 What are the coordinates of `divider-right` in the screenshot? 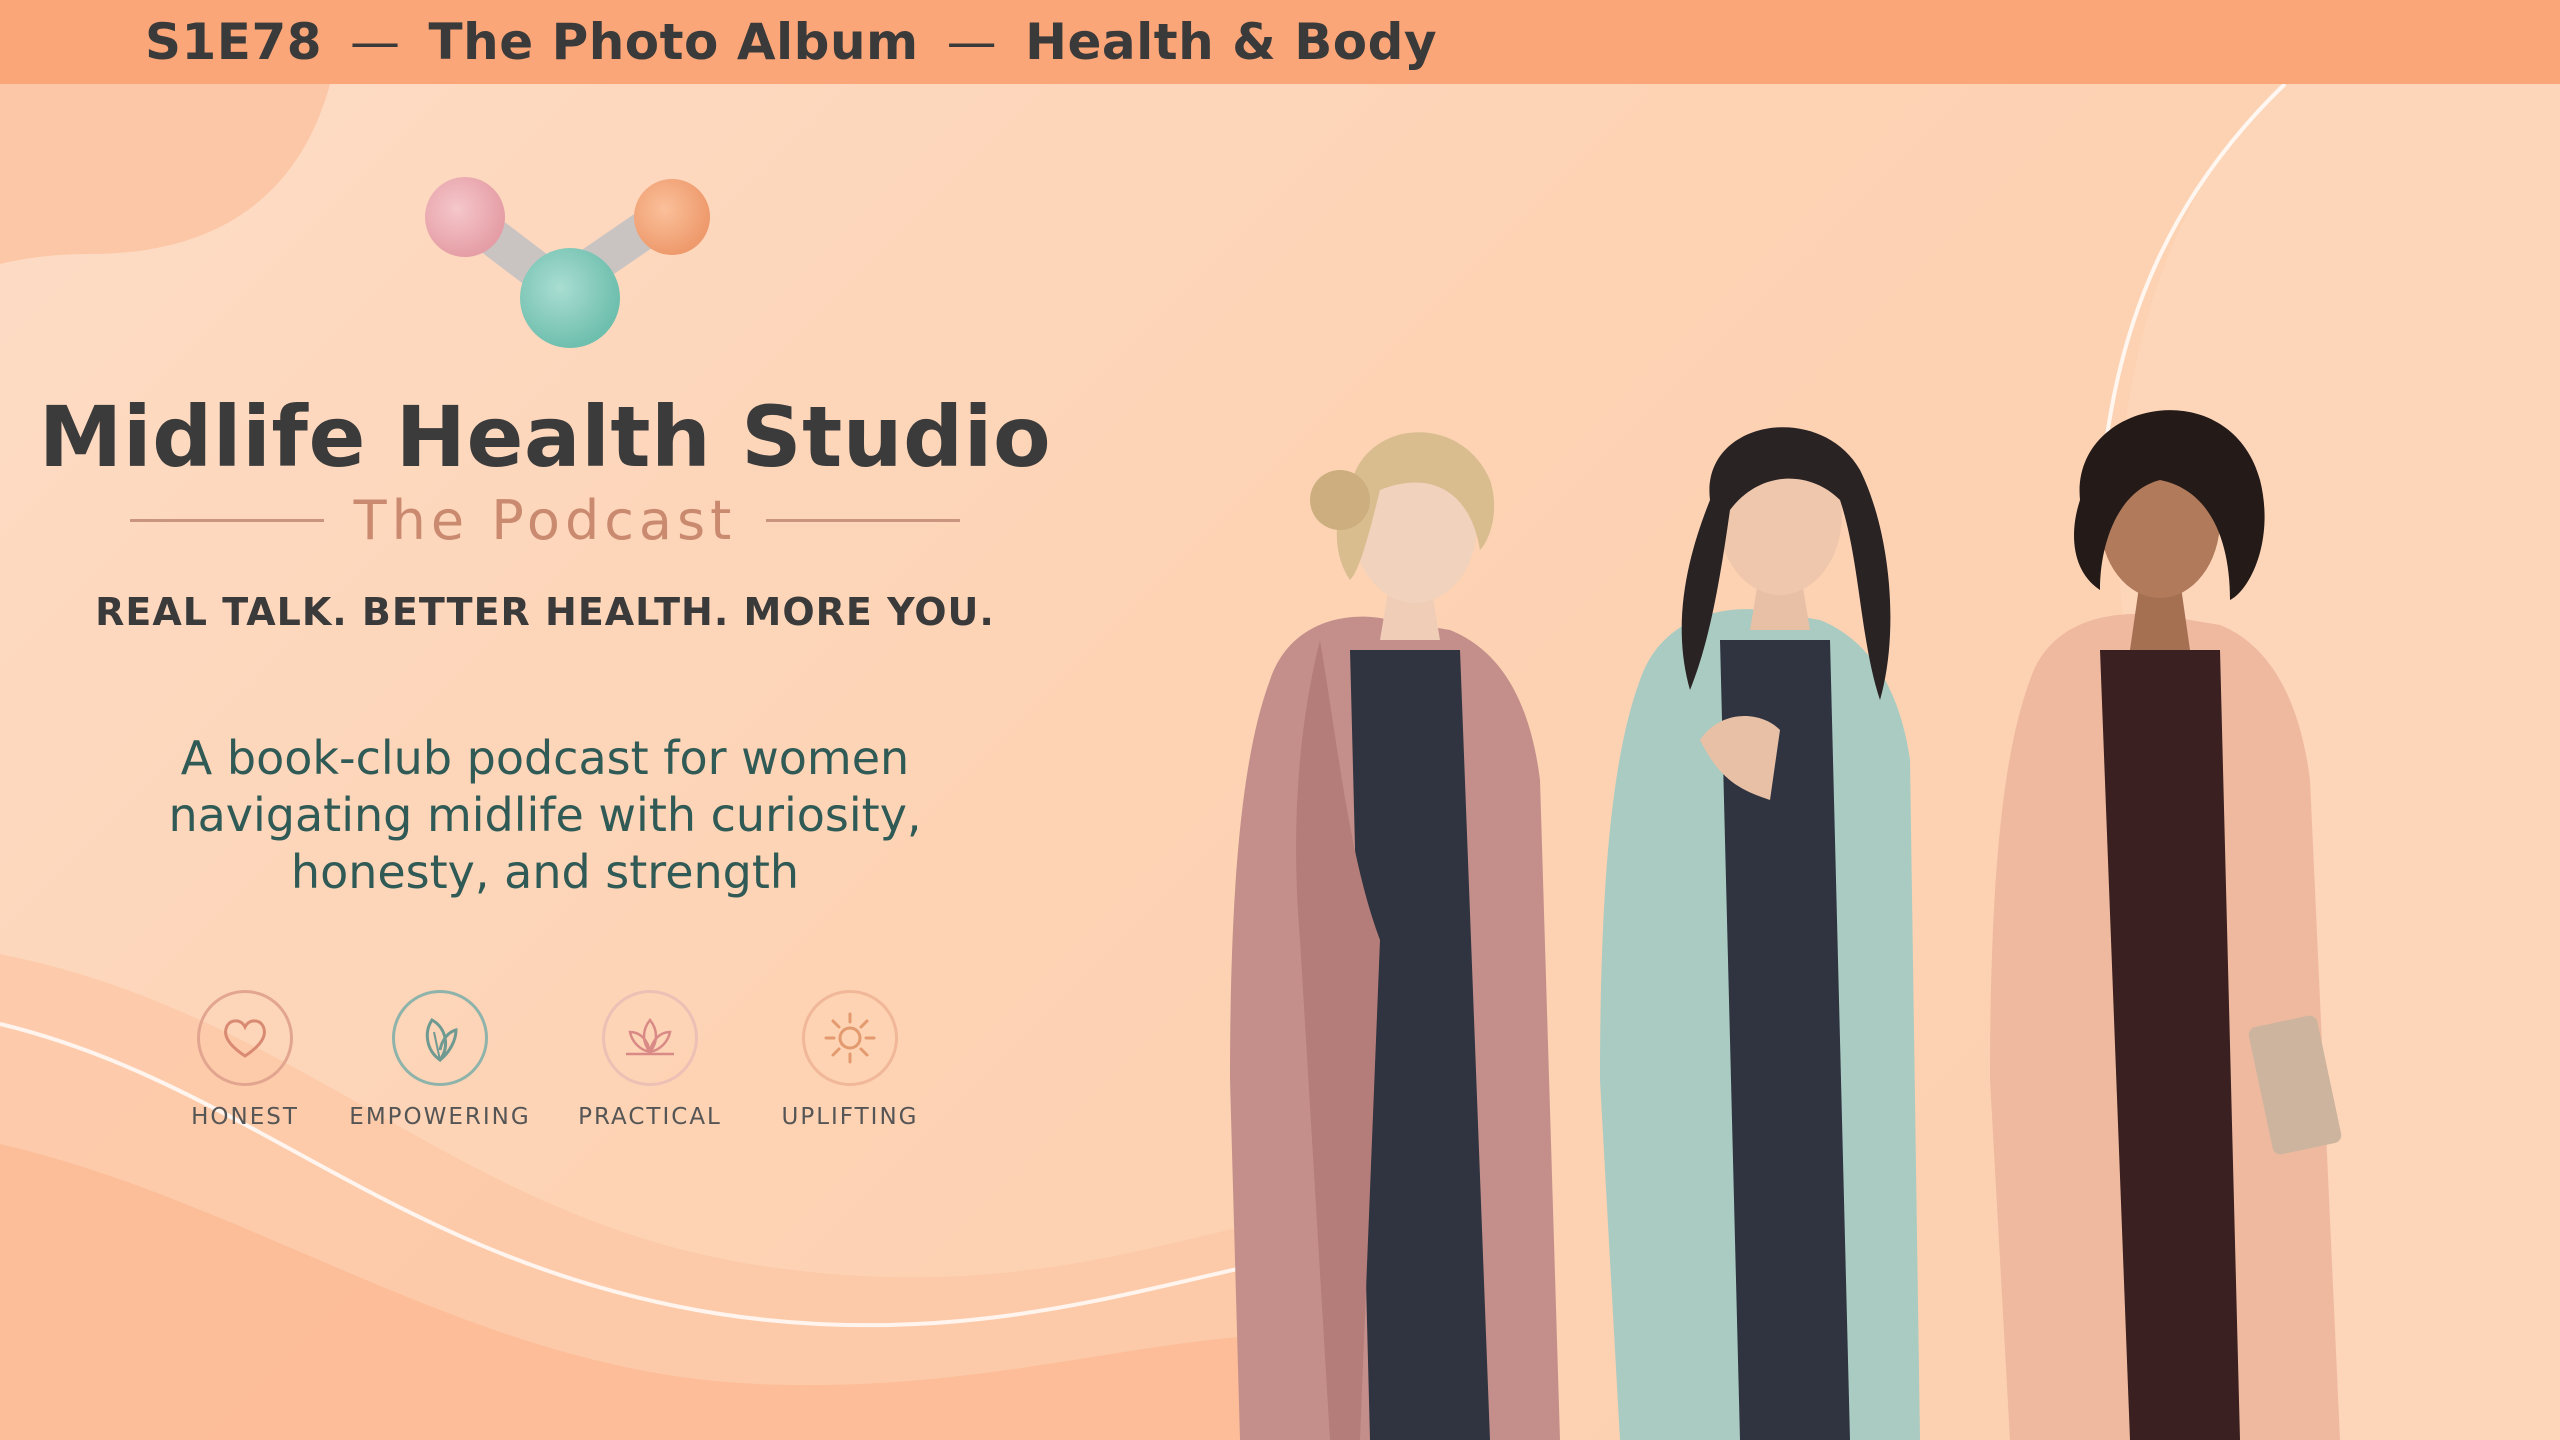 It's located at (863, 520).